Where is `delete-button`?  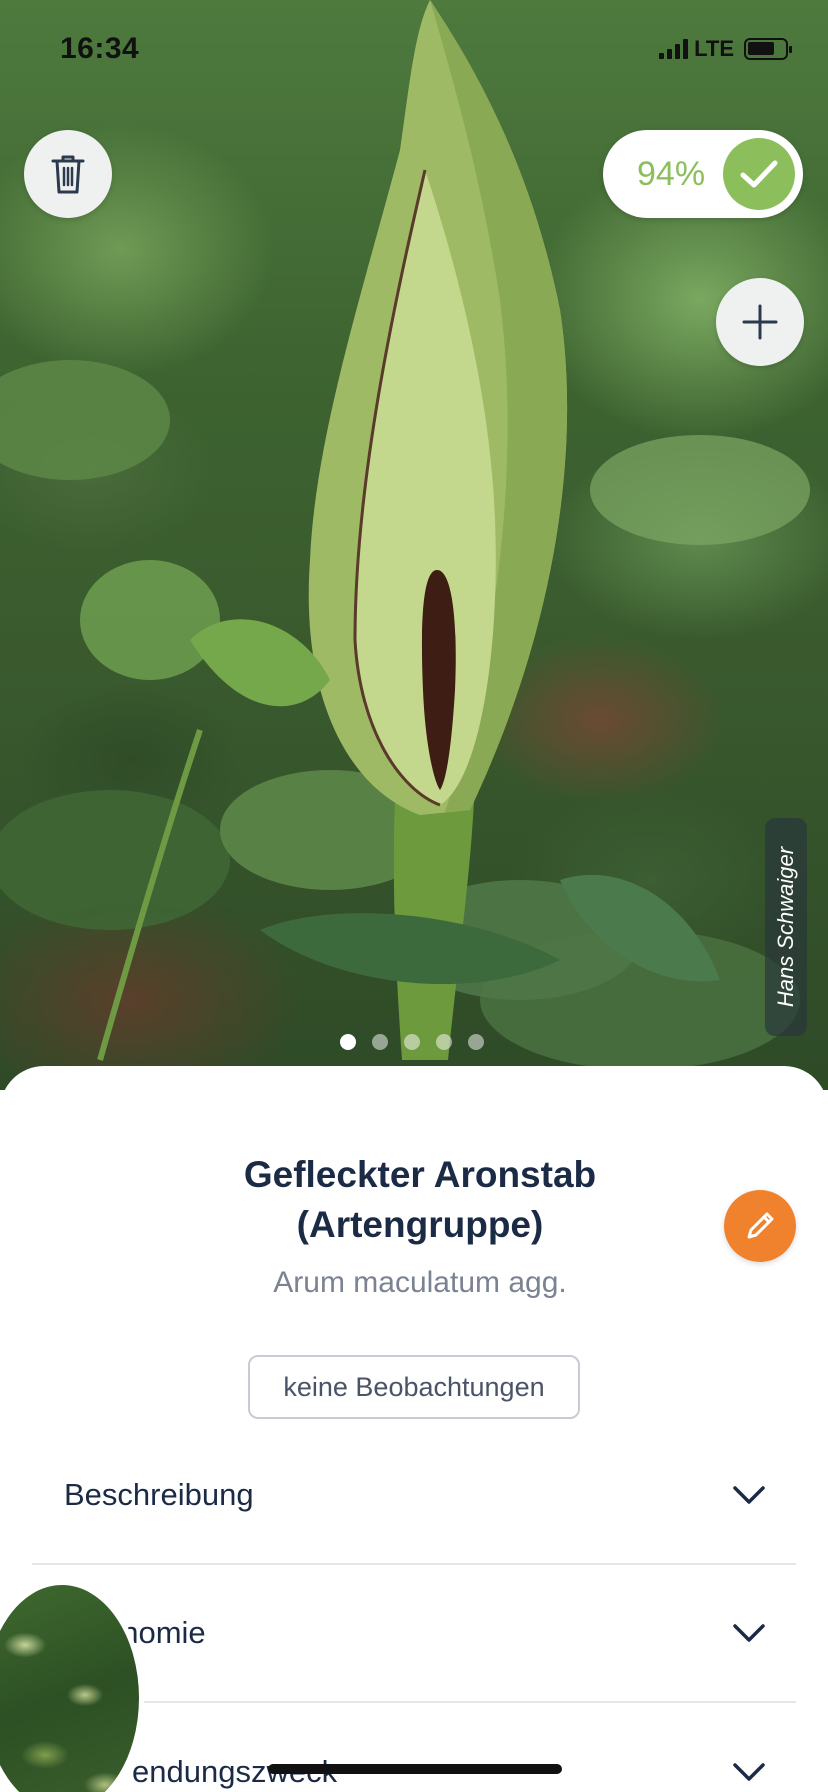
delete-button is located at coordinates (68, 174).